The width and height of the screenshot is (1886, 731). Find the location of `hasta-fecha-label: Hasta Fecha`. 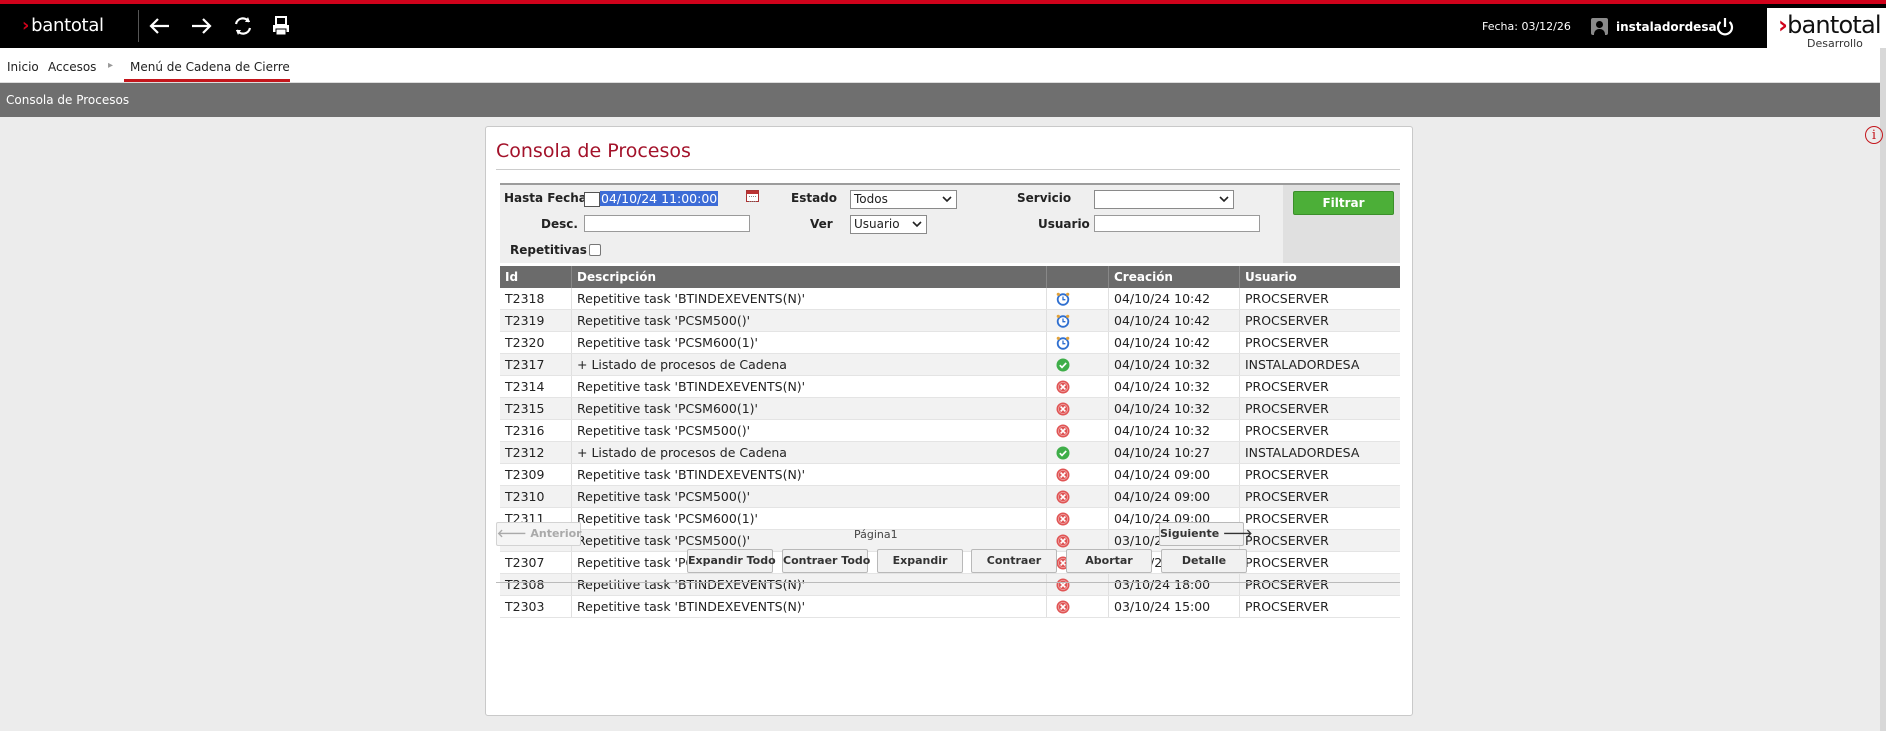

hasta-fecha-label: Hasta Fecha is located at coordinates (545, 198).